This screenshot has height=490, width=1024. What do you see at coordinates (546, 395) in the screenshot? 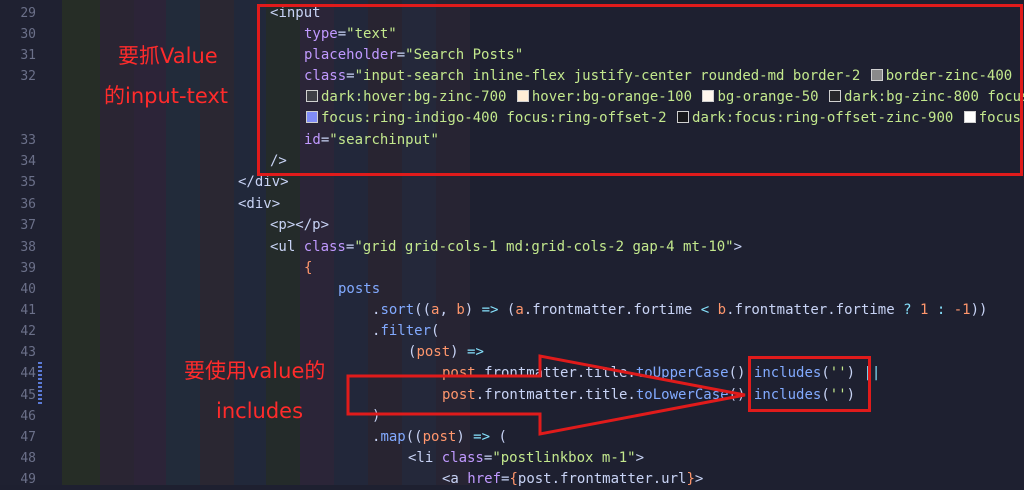
I see `annotation-arrow` at bounding box center [546, 395].